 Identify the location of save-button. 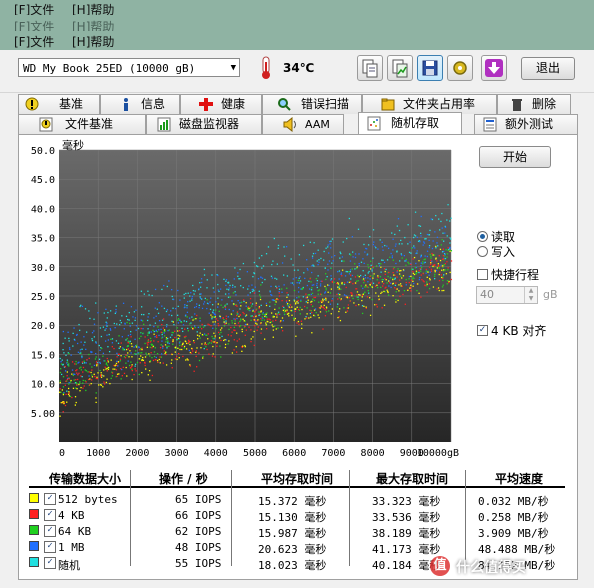
(430, 68).